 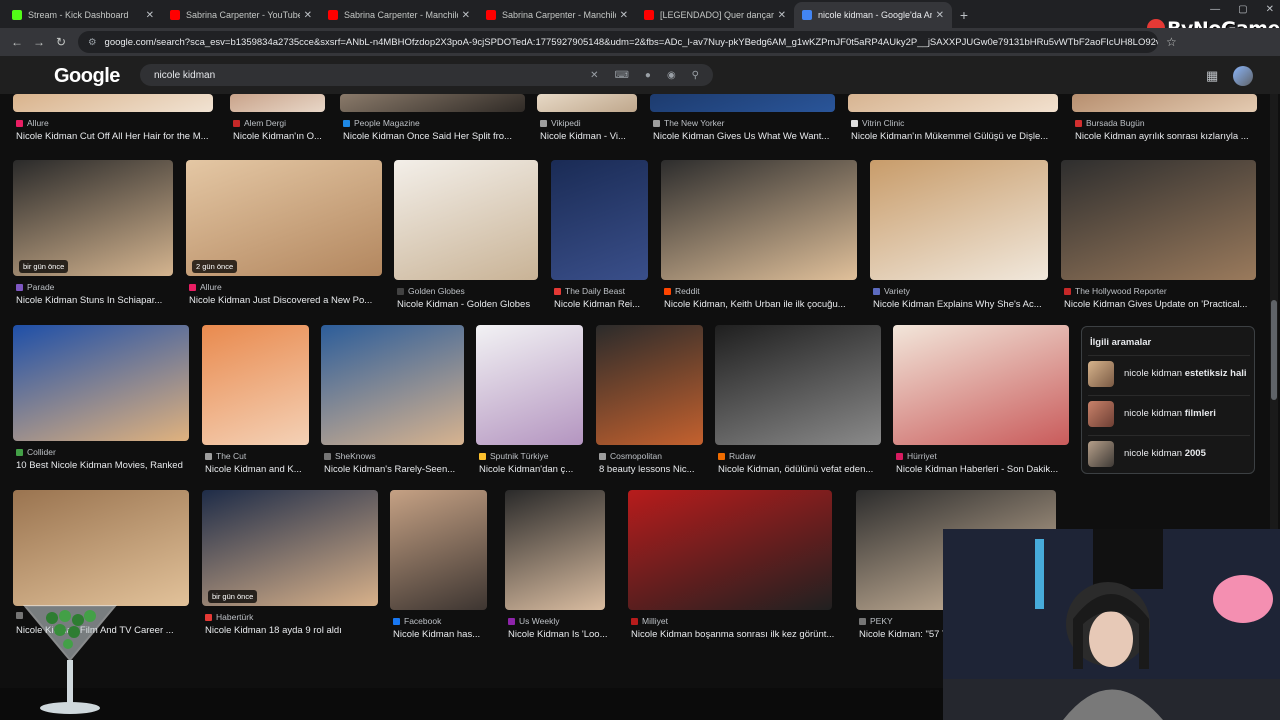 I want to click on result-source: Cosmopolitan, so click(x=630, y=456).